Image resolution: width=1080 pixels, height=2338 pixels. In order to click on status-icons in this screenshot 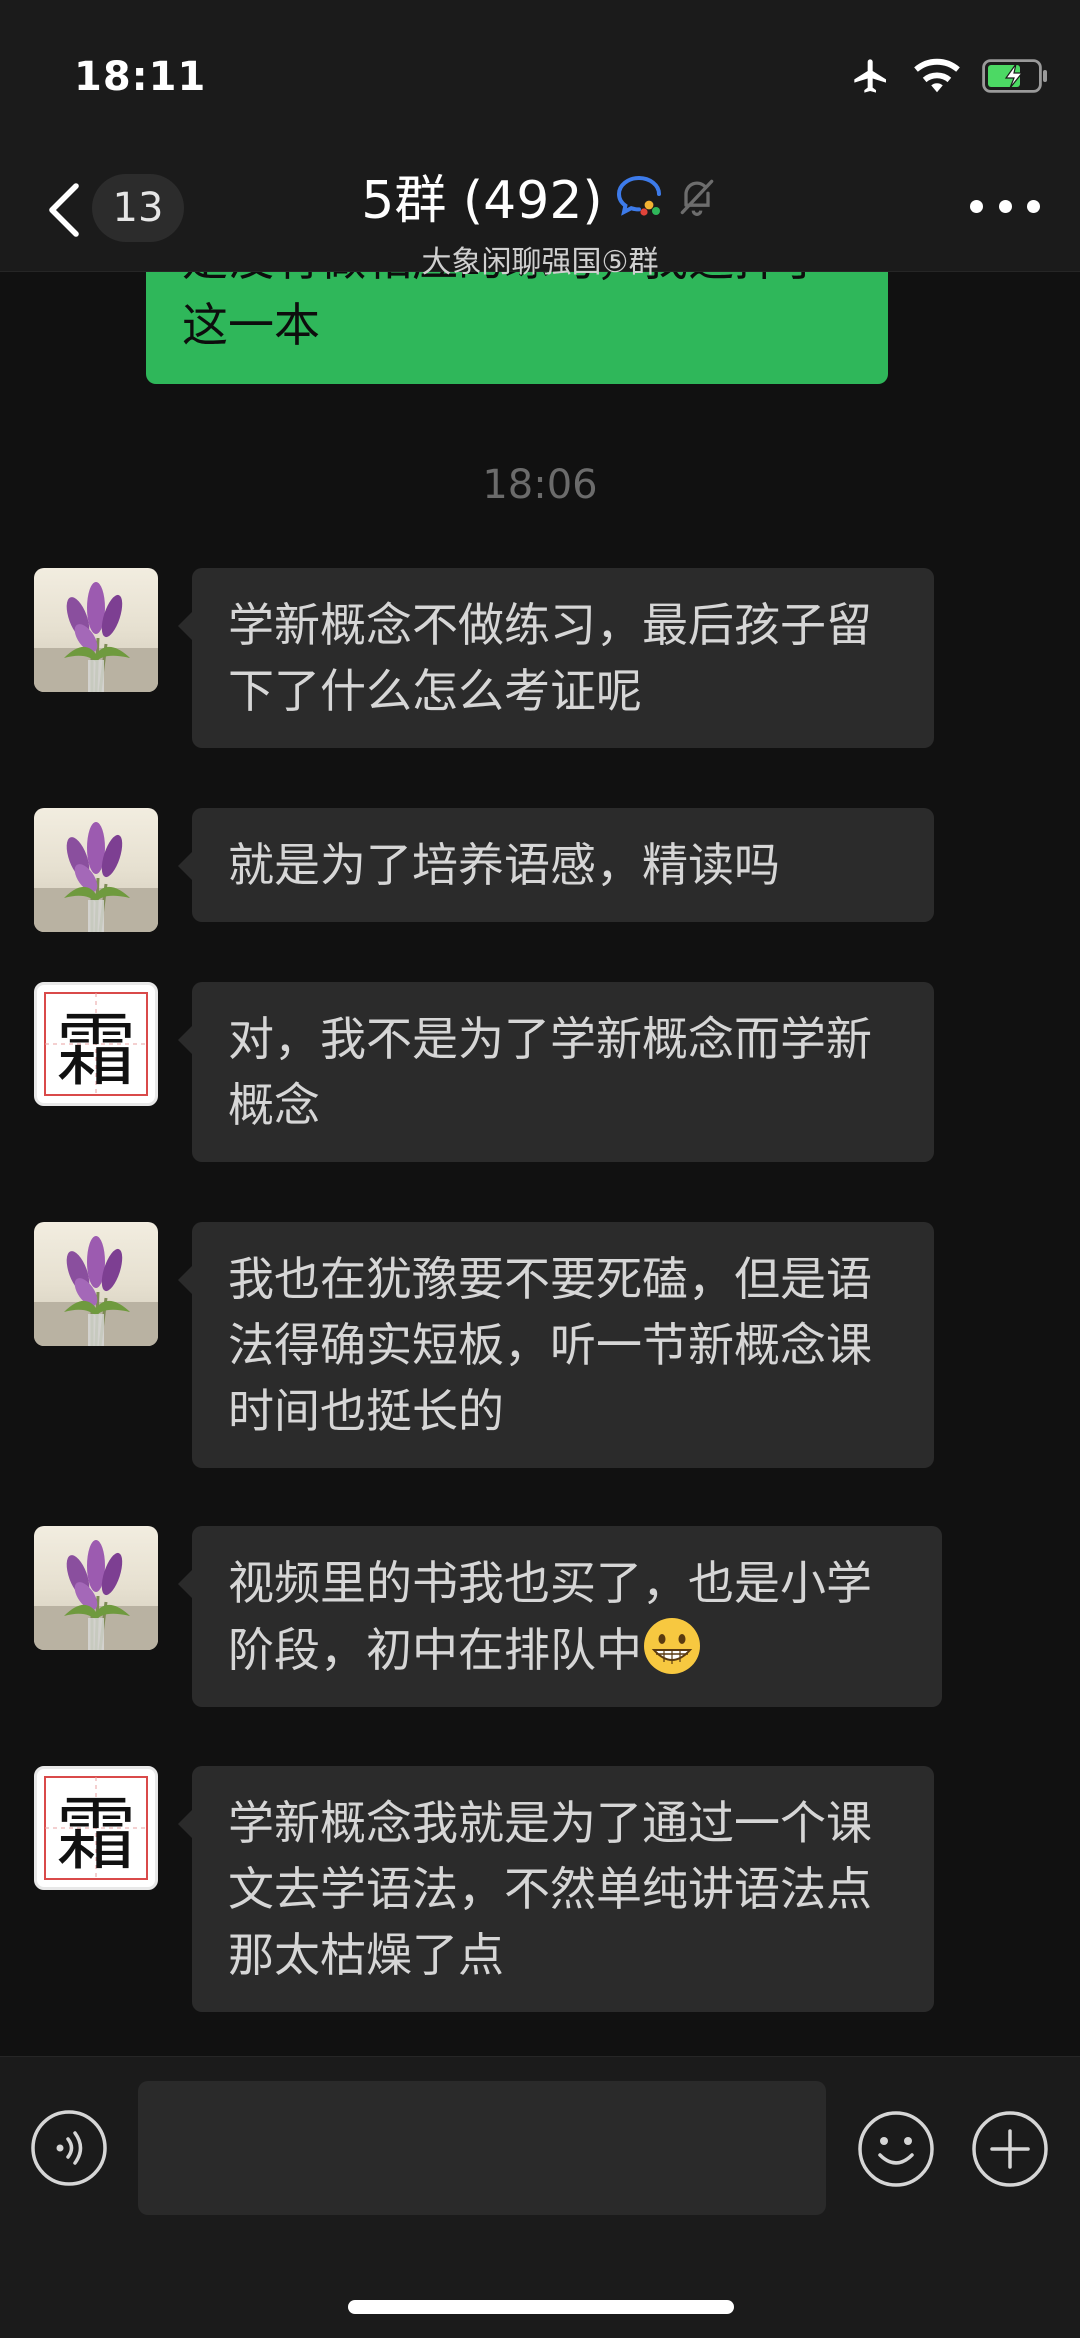, I will do `click(950, 76)`.